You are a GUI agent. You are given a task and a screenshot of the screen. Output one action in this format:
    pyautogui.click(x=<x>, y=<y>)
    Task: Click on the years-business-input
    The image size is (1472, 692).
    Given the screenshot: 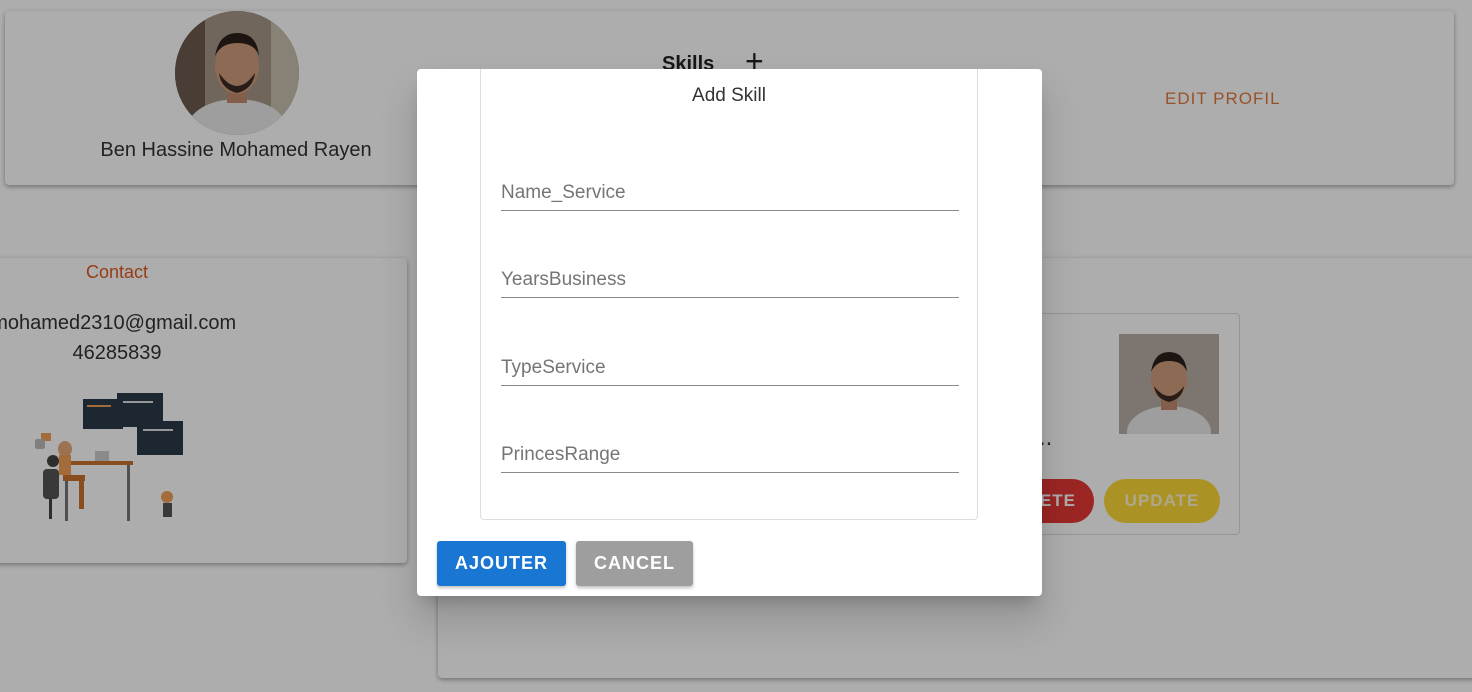 What is the action you would take?
    pyautogui.click(x=730, y=280)
    